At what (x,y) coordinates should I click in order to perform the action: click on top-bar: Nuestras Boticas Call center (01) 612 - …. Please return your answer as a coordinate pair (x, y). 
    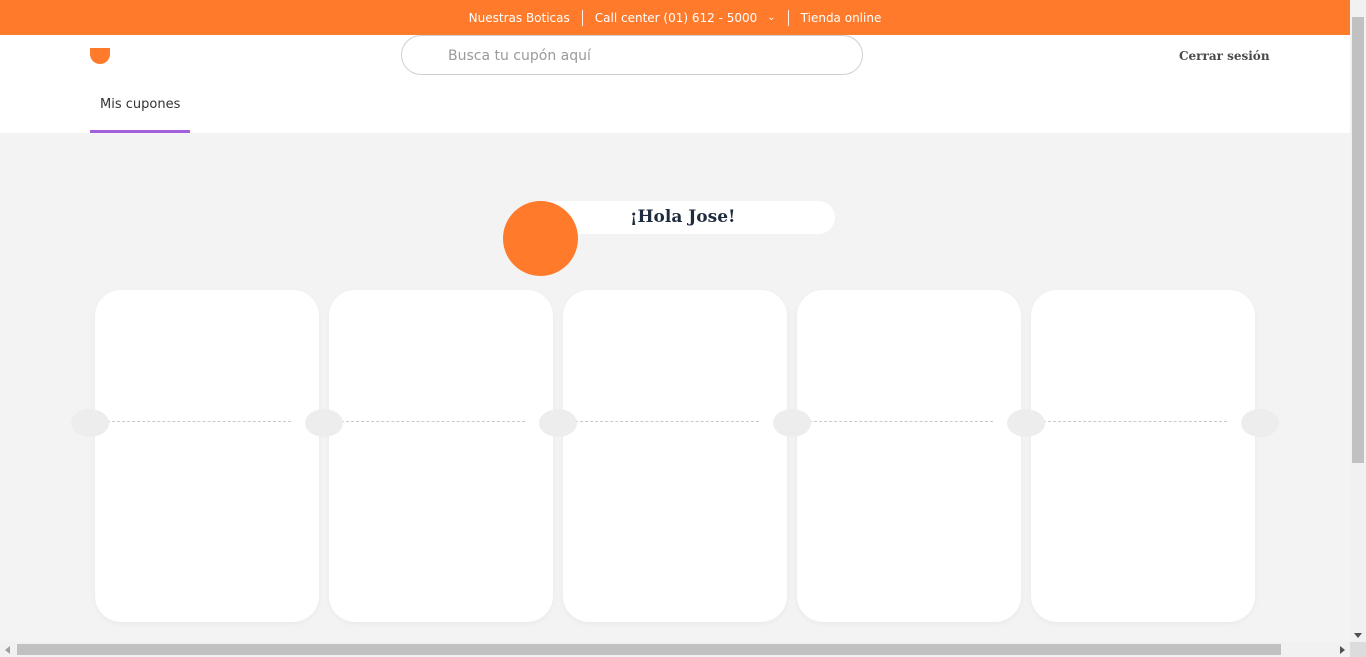
    Looking at the image, I should click on (675, 17).